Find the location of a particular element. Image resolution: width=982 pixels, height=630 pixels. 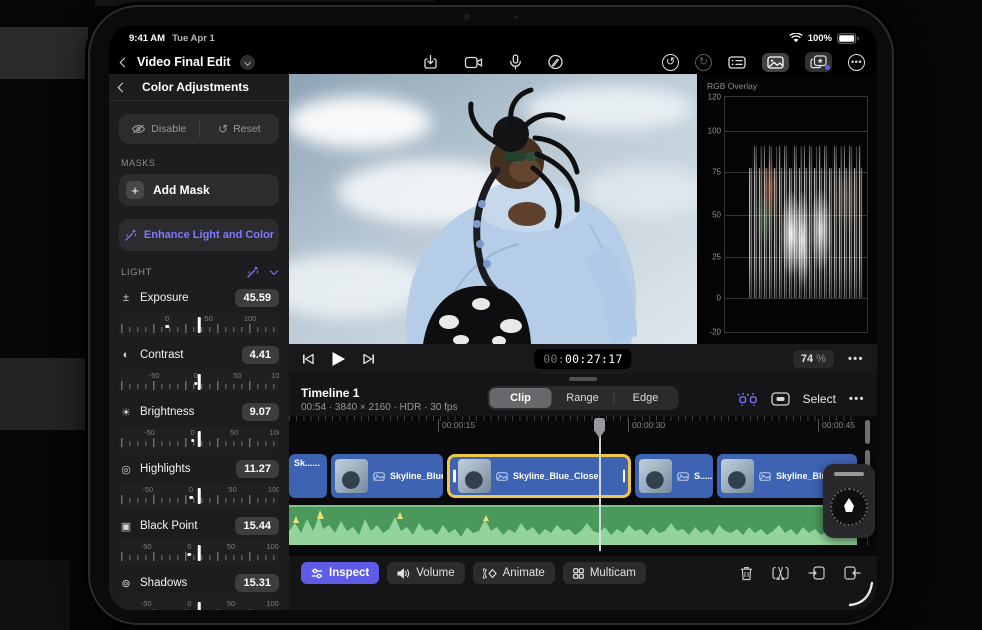

audio-track is located at coordinates (573, 525).